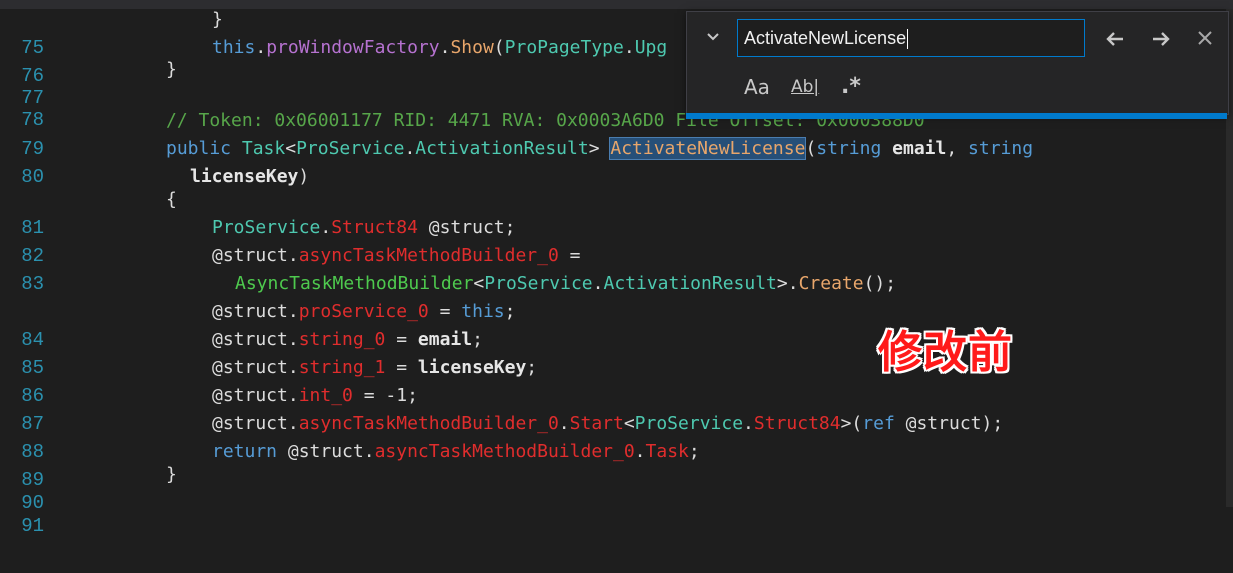  I want to click on type: AsyncTaskMethodBuilder, so click(354, 283).